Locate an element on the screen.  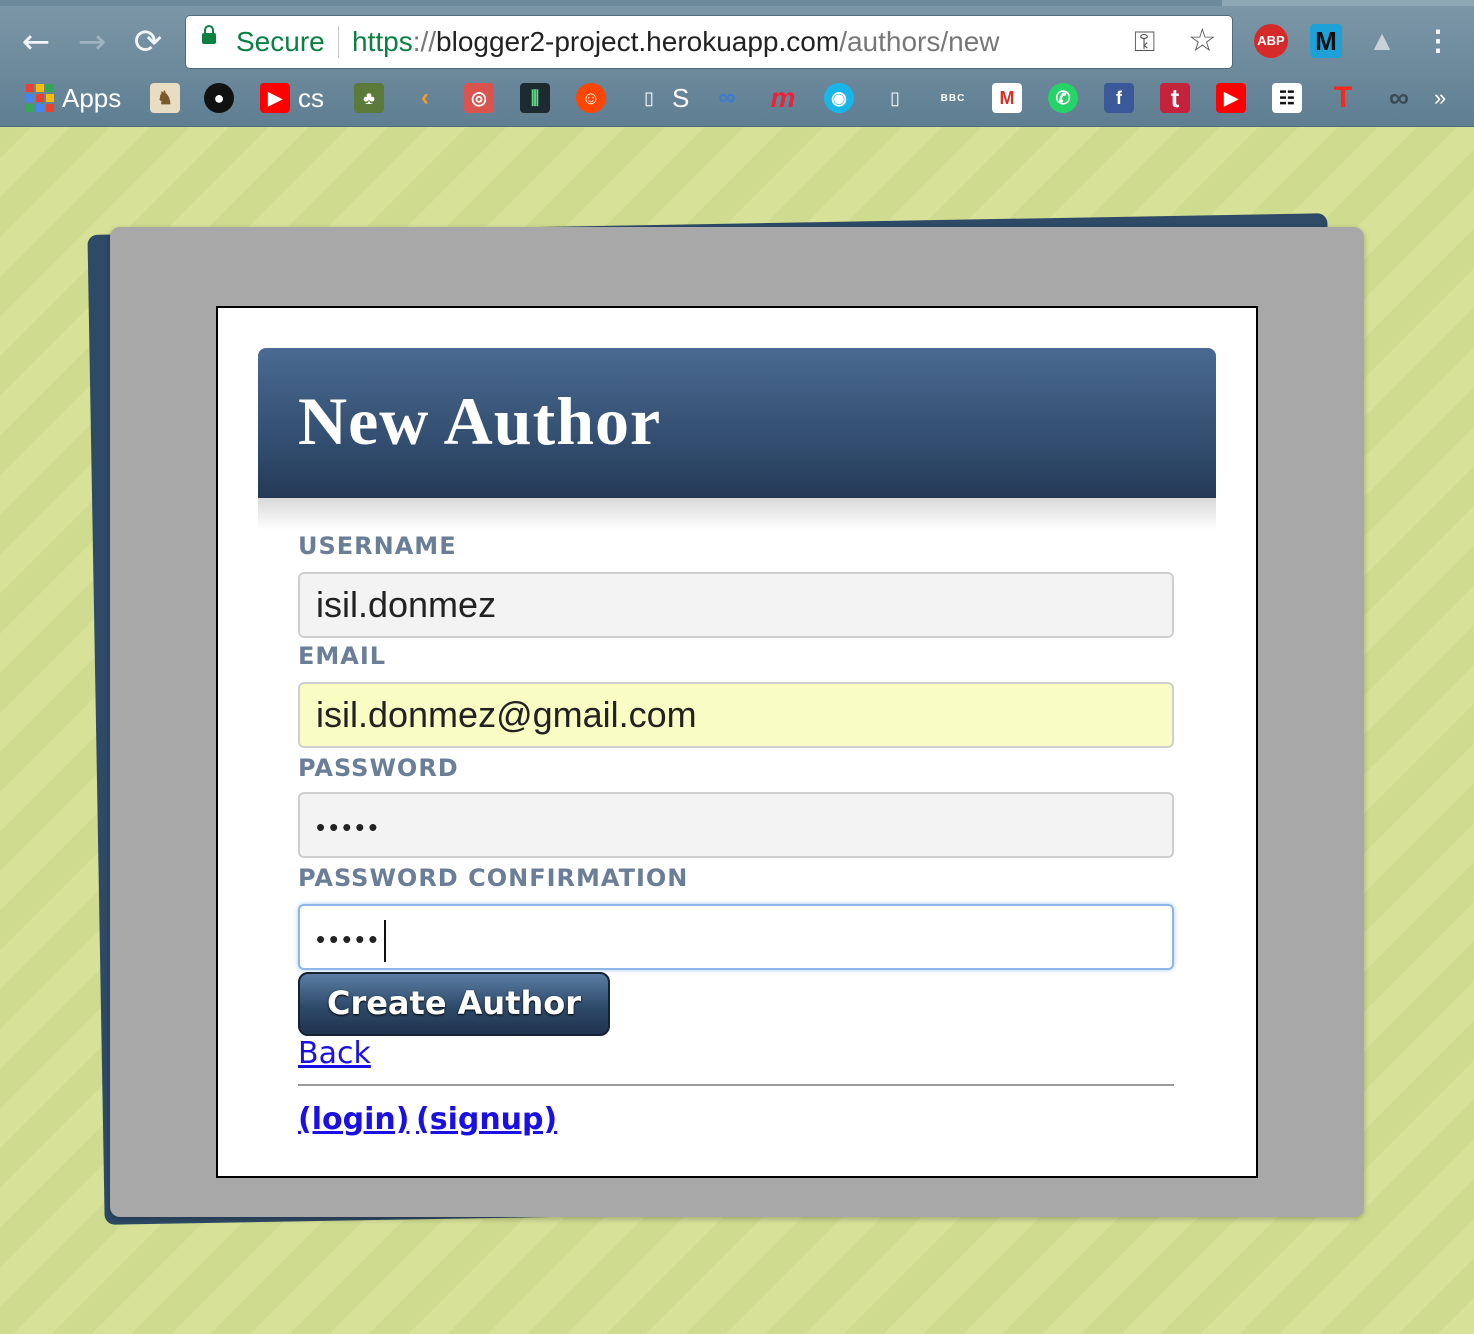
m-red-icon: m is located at coordinates (783, 97).